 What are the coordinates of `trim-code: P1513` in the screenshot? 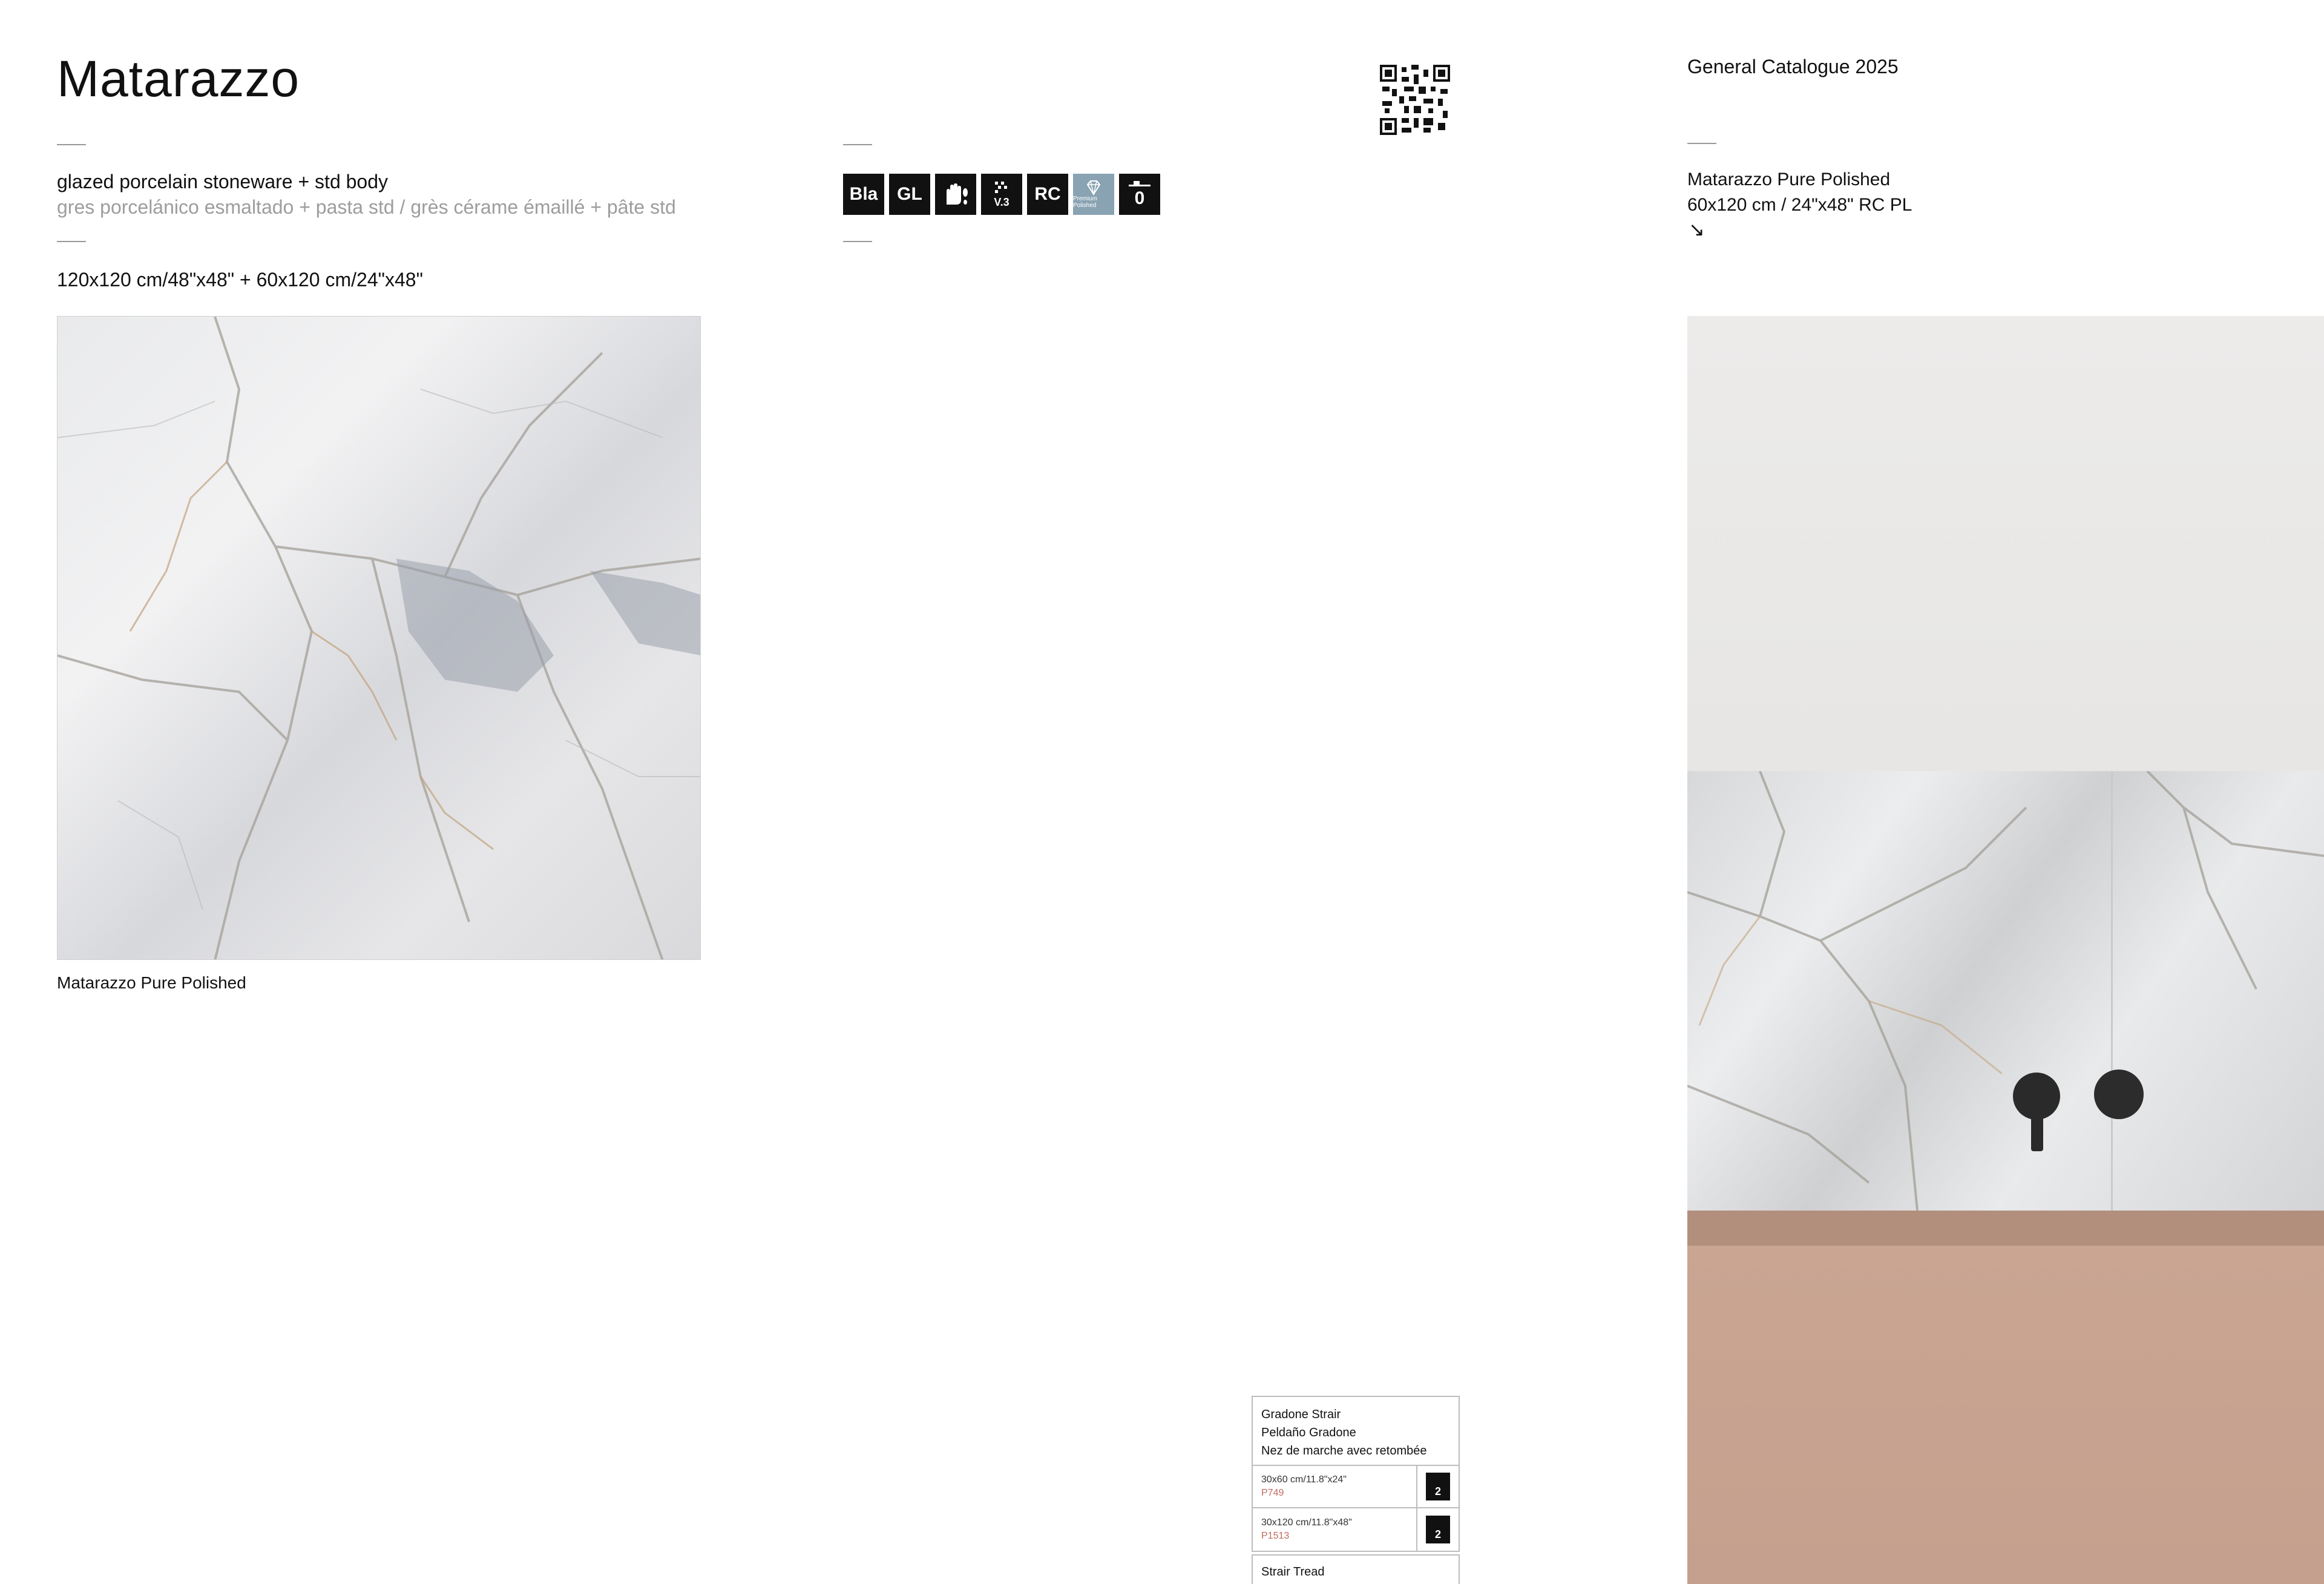 It's located at (1275, 1536).